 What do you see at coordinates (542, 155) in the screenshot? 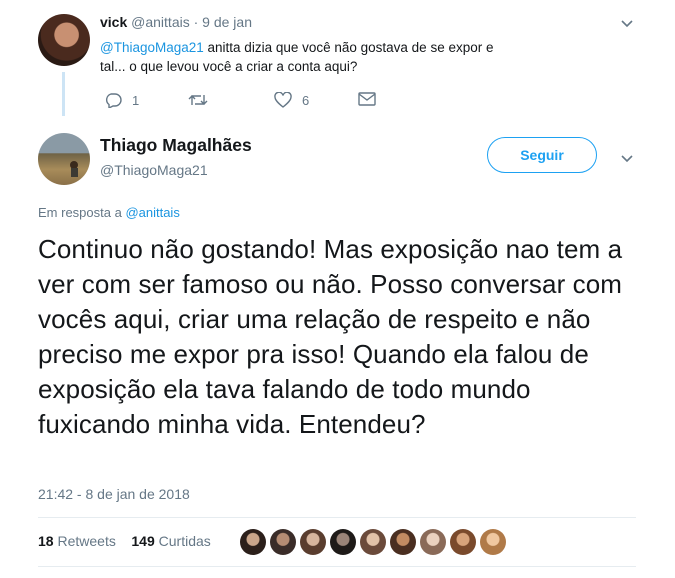
I see `follow-button: Seguir` at bounding box center [542, 155].